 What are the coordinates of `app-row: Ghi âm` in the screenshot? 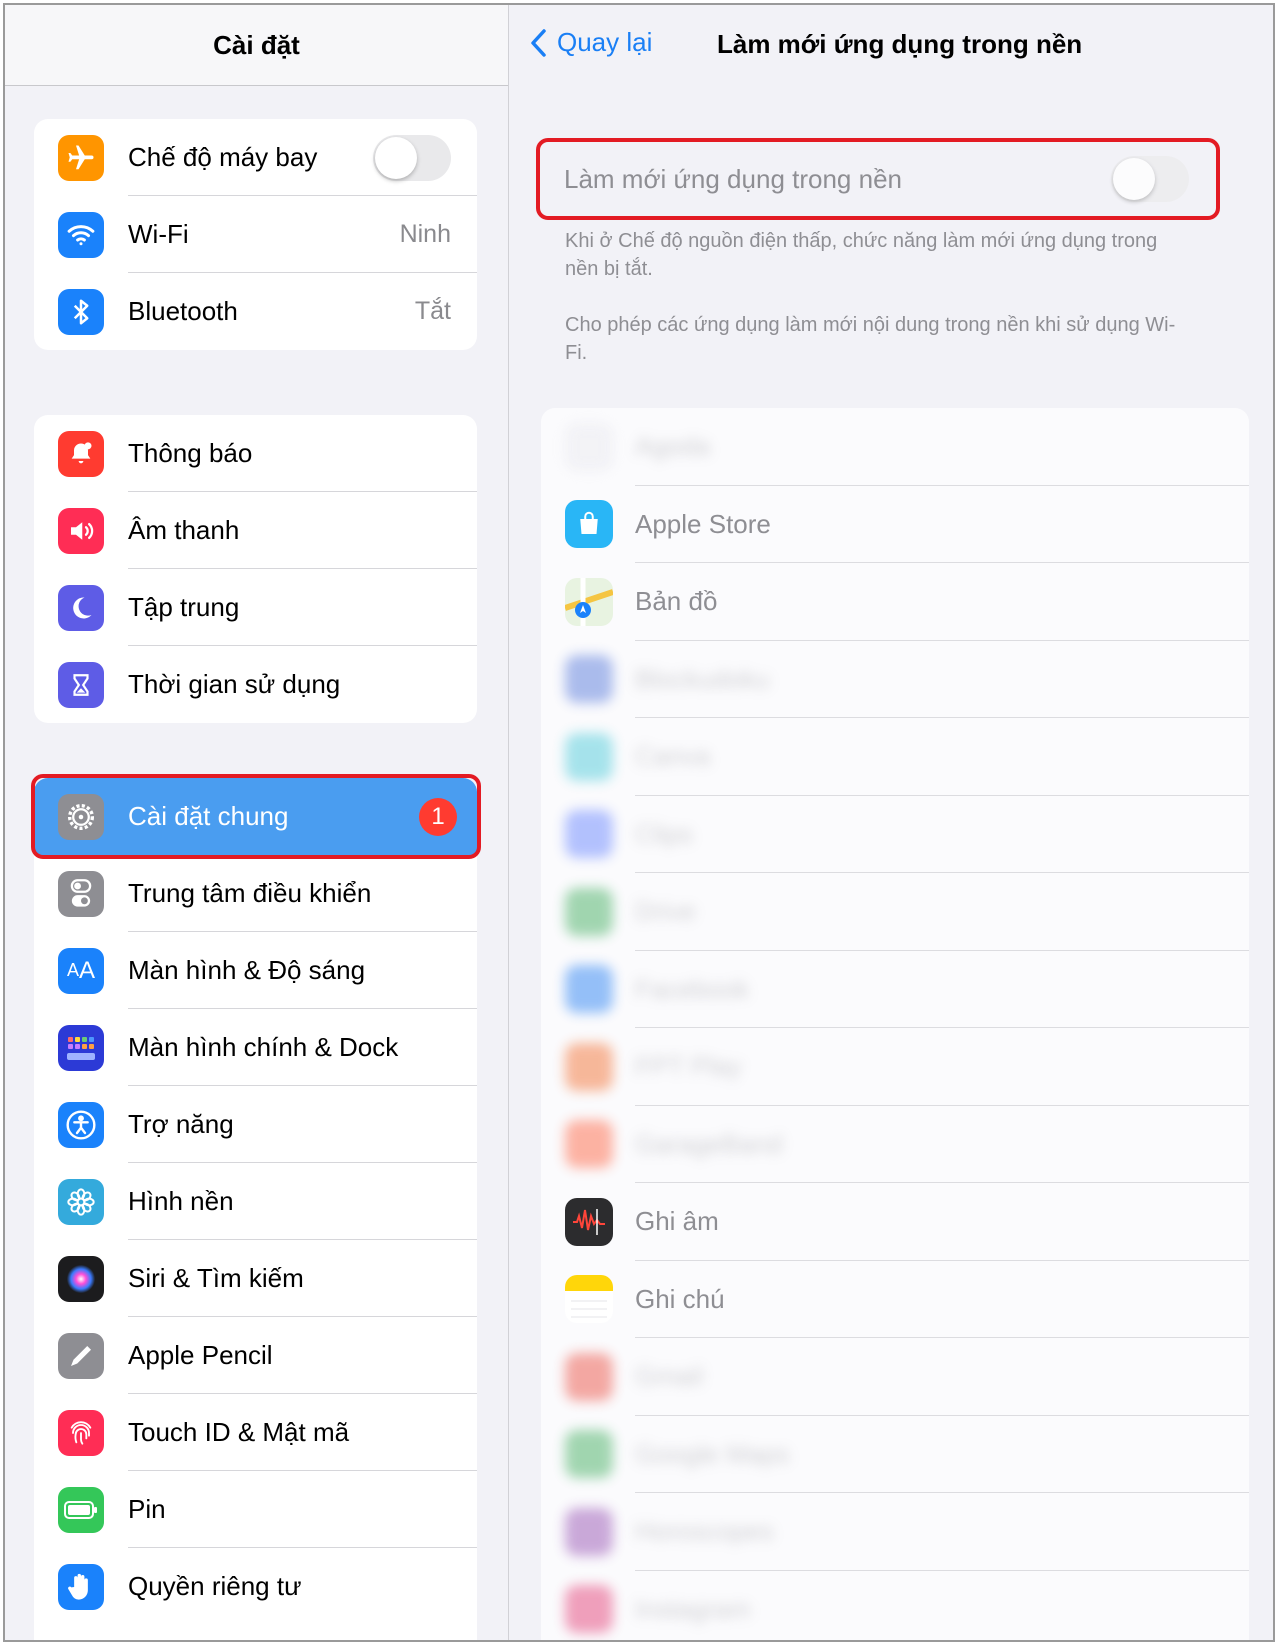 It's located at (895, 1222).